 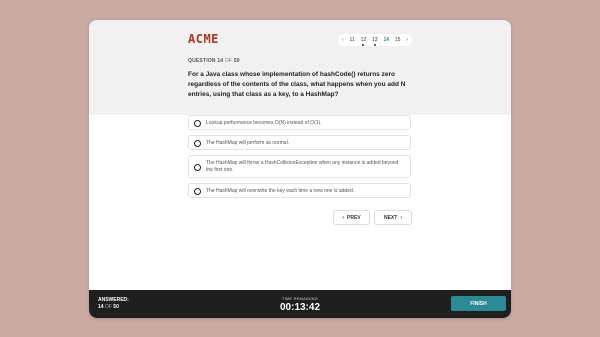 What do you see at coordinates (363, 41) in the screenshot?
I see `pager-page-12: 12` at bounding box center [363, 41].